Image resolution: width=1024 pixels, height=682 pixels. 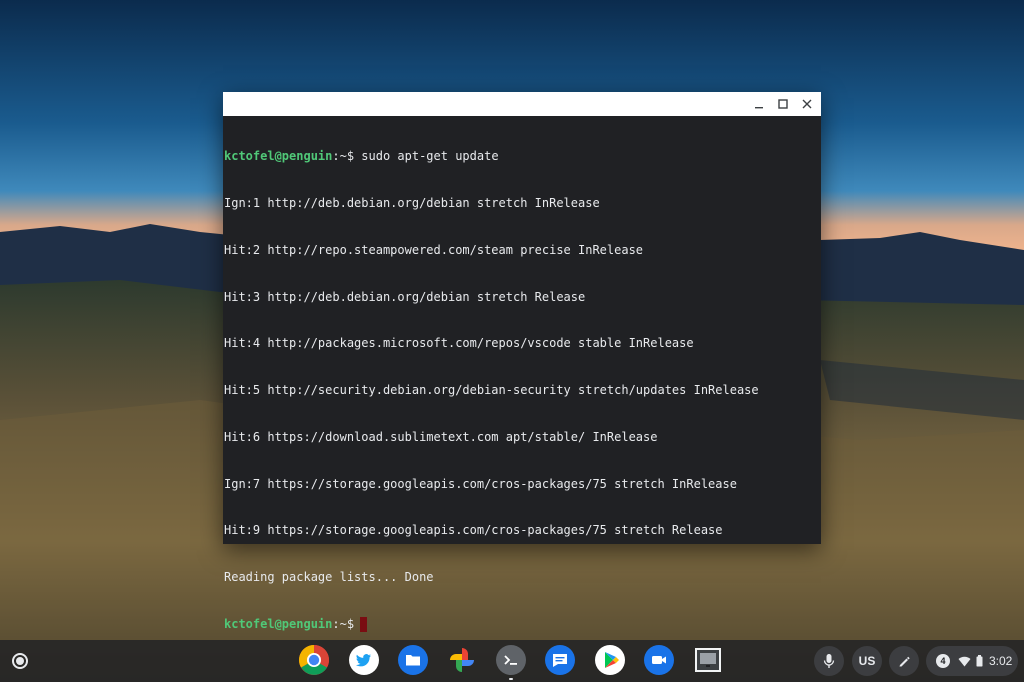 I want to click on status-area: 4 3:02, so click(x=972, y=661).